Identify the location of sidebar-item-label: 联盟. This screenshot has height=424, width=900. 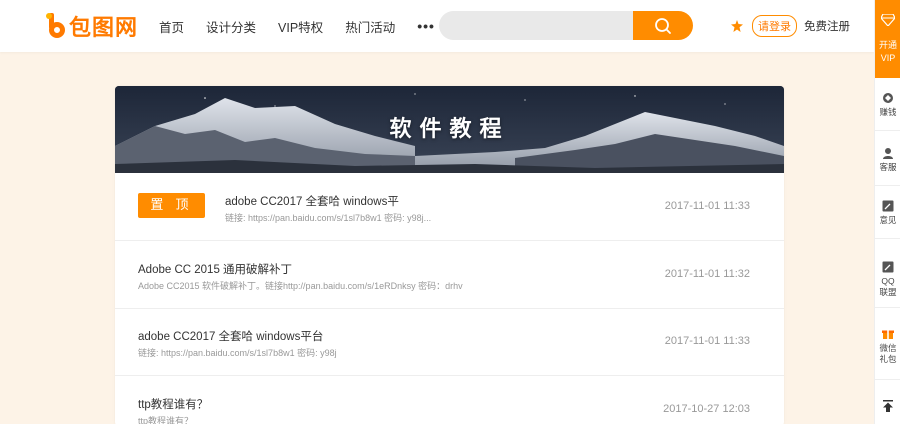
(888, 292).